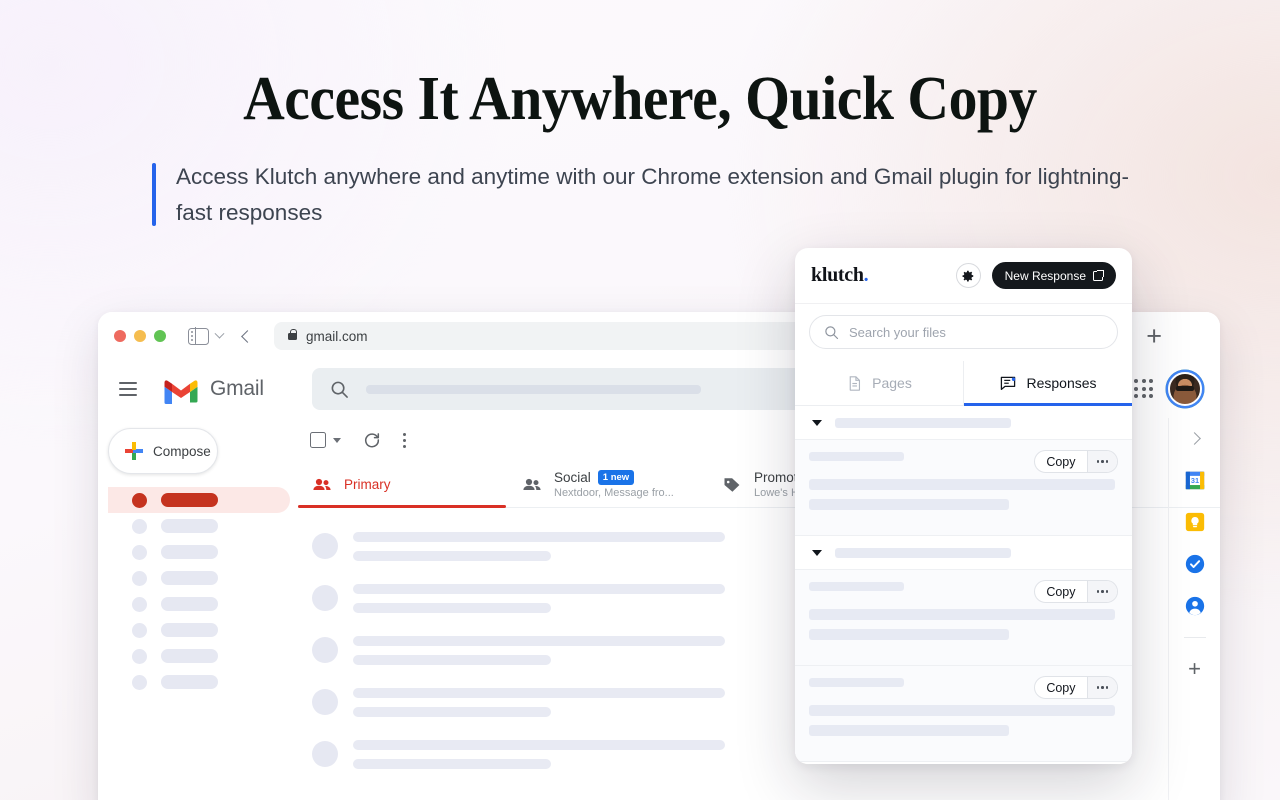 The width and height of the screenshot is (1280, 800). What do you see at coordinates (1061, 383) in the screenshot?
I see `tab-responses-label: Responses` at bounding box center [1061, 383].